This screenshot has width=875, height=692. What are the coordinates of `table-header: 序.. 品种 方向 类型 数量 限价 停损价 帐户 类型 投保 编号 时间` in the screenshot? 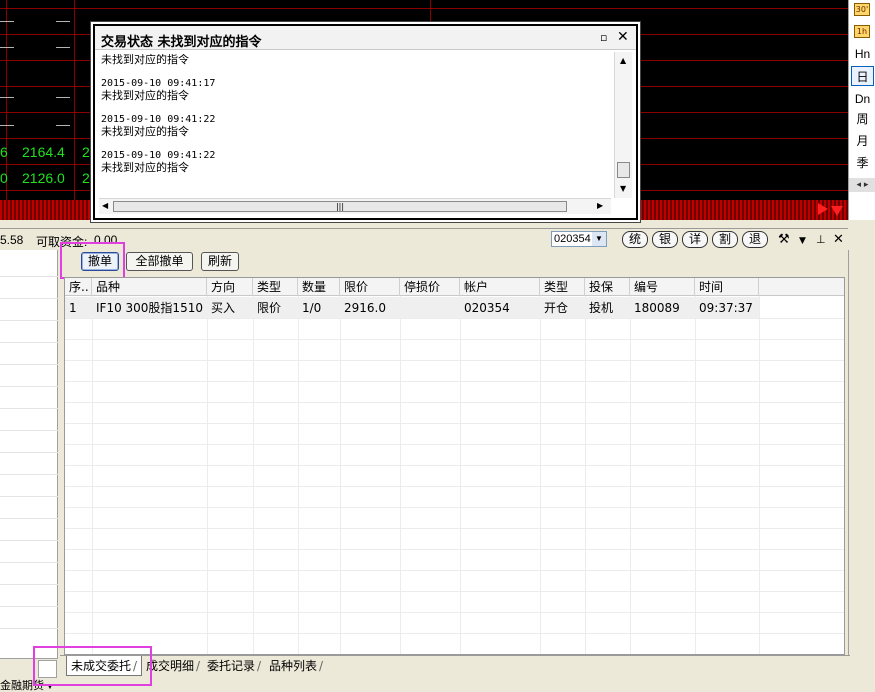 It's located at (454, 287).